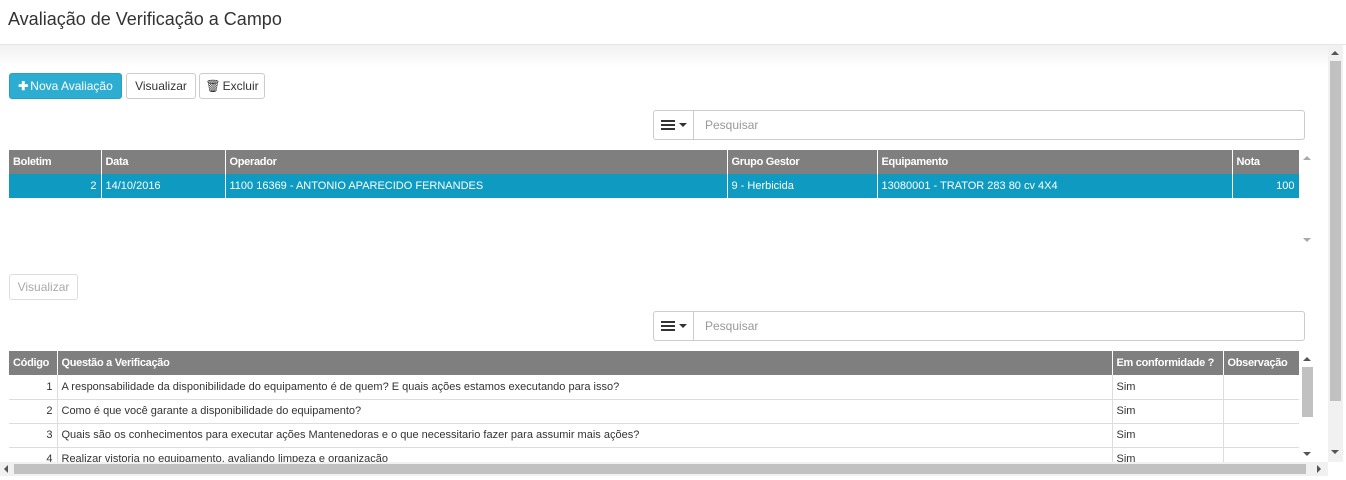 The image size is (1346, 480). Describe the element at coordinates (476, 162) in the screenshot. I see `column-header: Operador` at that location.